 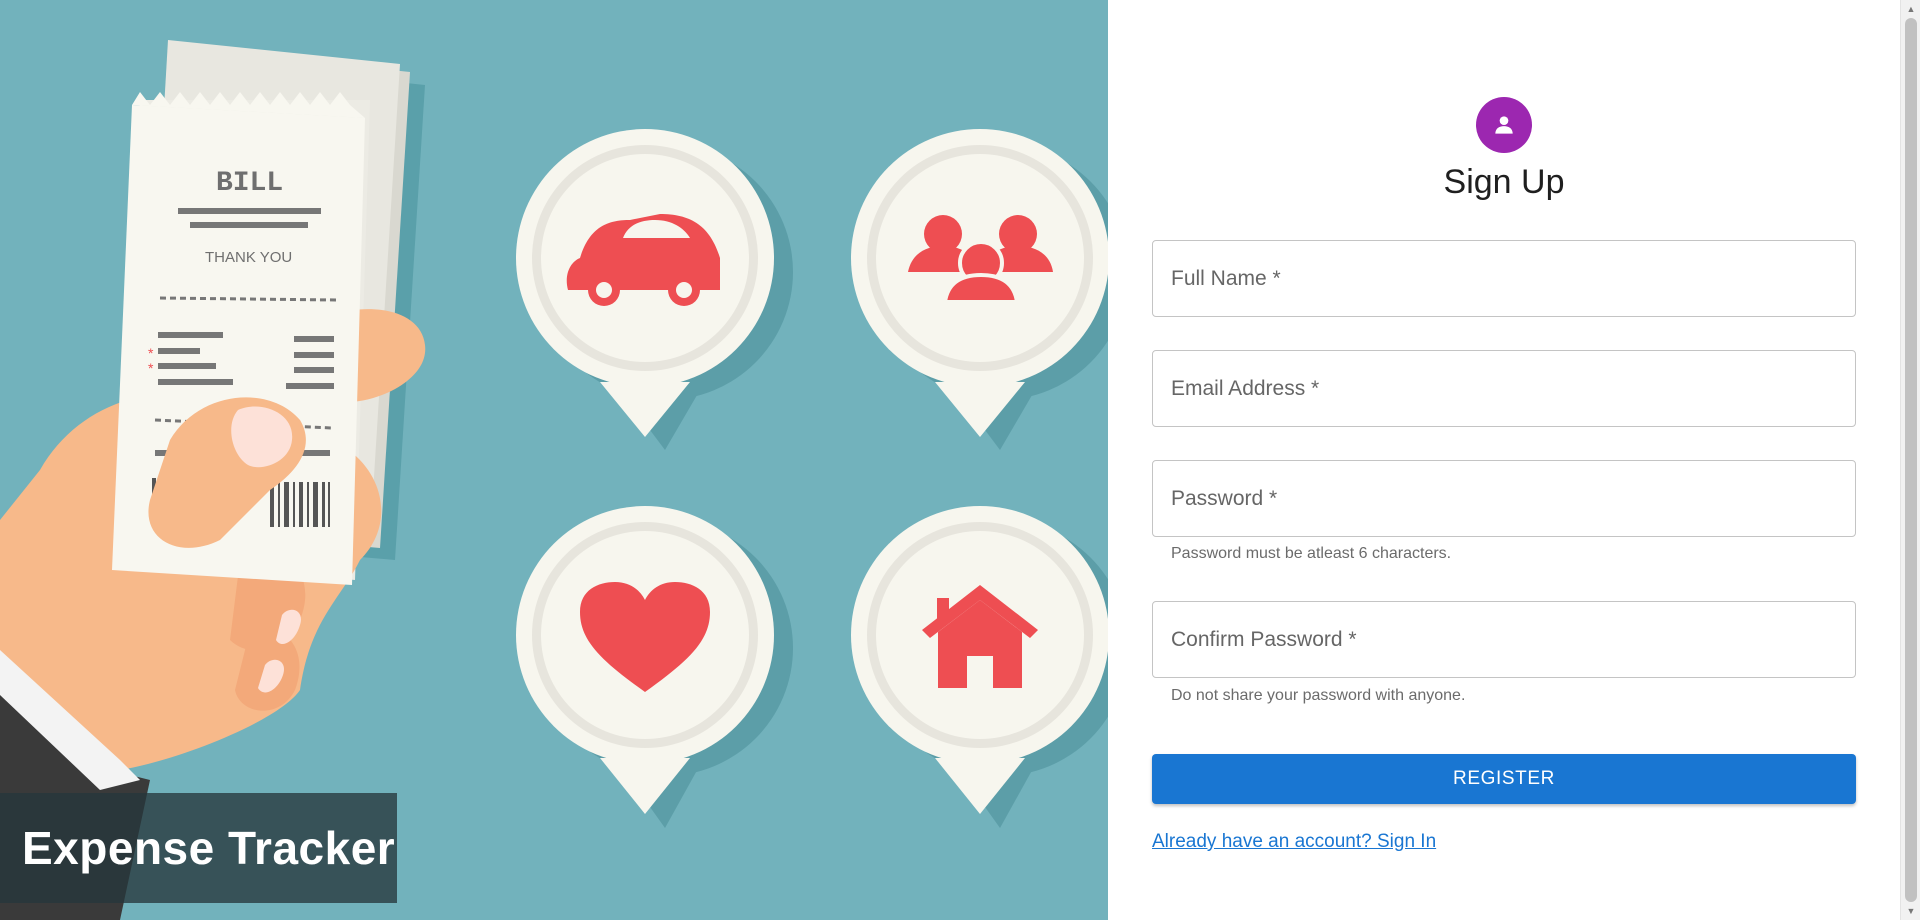 What do you see at coordinates (979, 667) in the screenshot?
I see `home-pin` at bounding box center [979, 667].